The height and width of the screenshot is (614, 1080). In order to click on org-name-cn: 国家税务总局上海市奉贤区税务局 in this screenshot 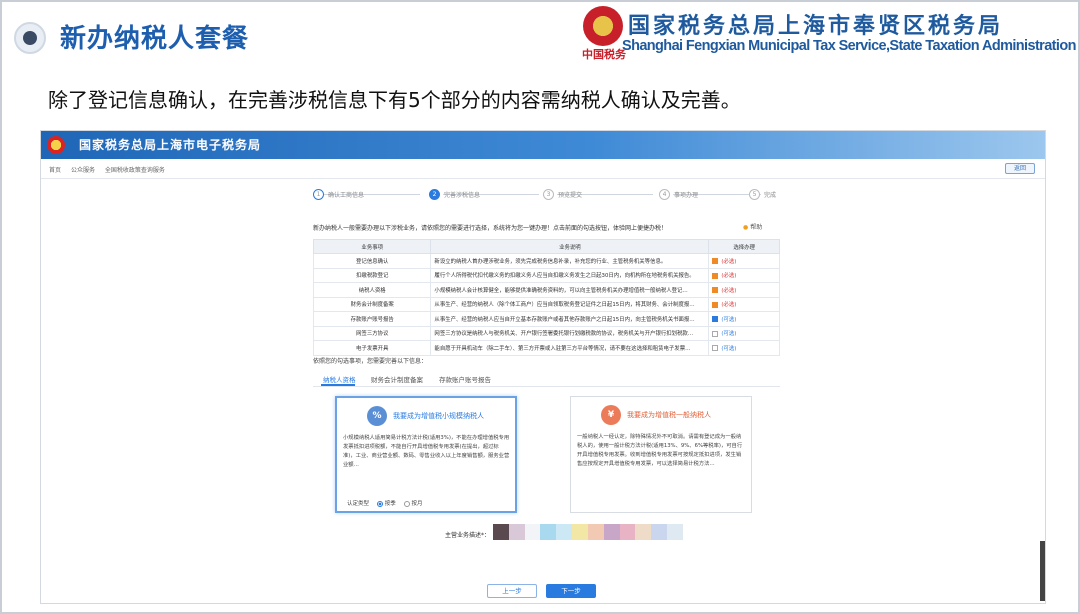, I will do `click(816, 26)`.